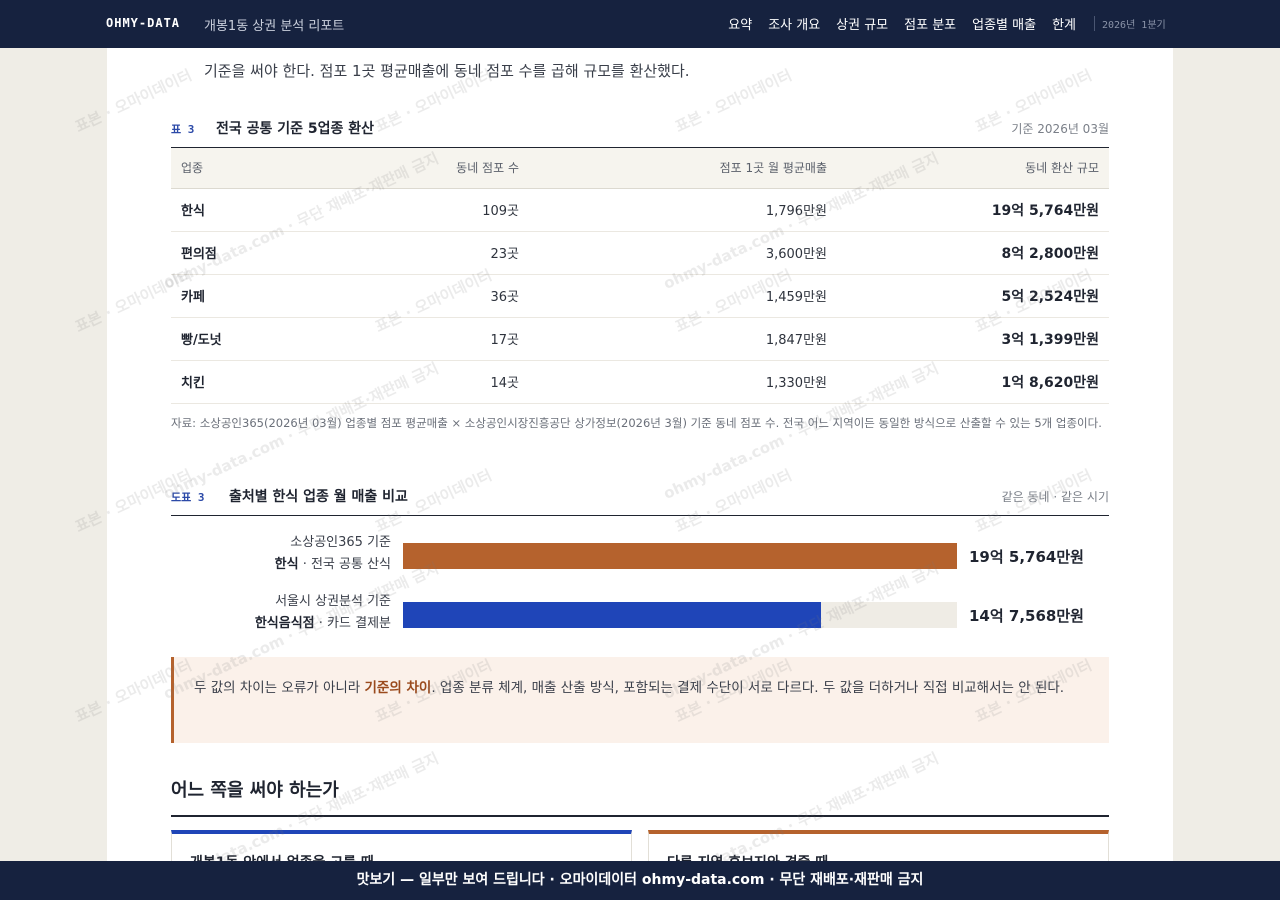 Image resolution: width=1280 pixels, height=900 pixels. I want to click on bar-method-2: · 카드 결제분, so click(352, 623).